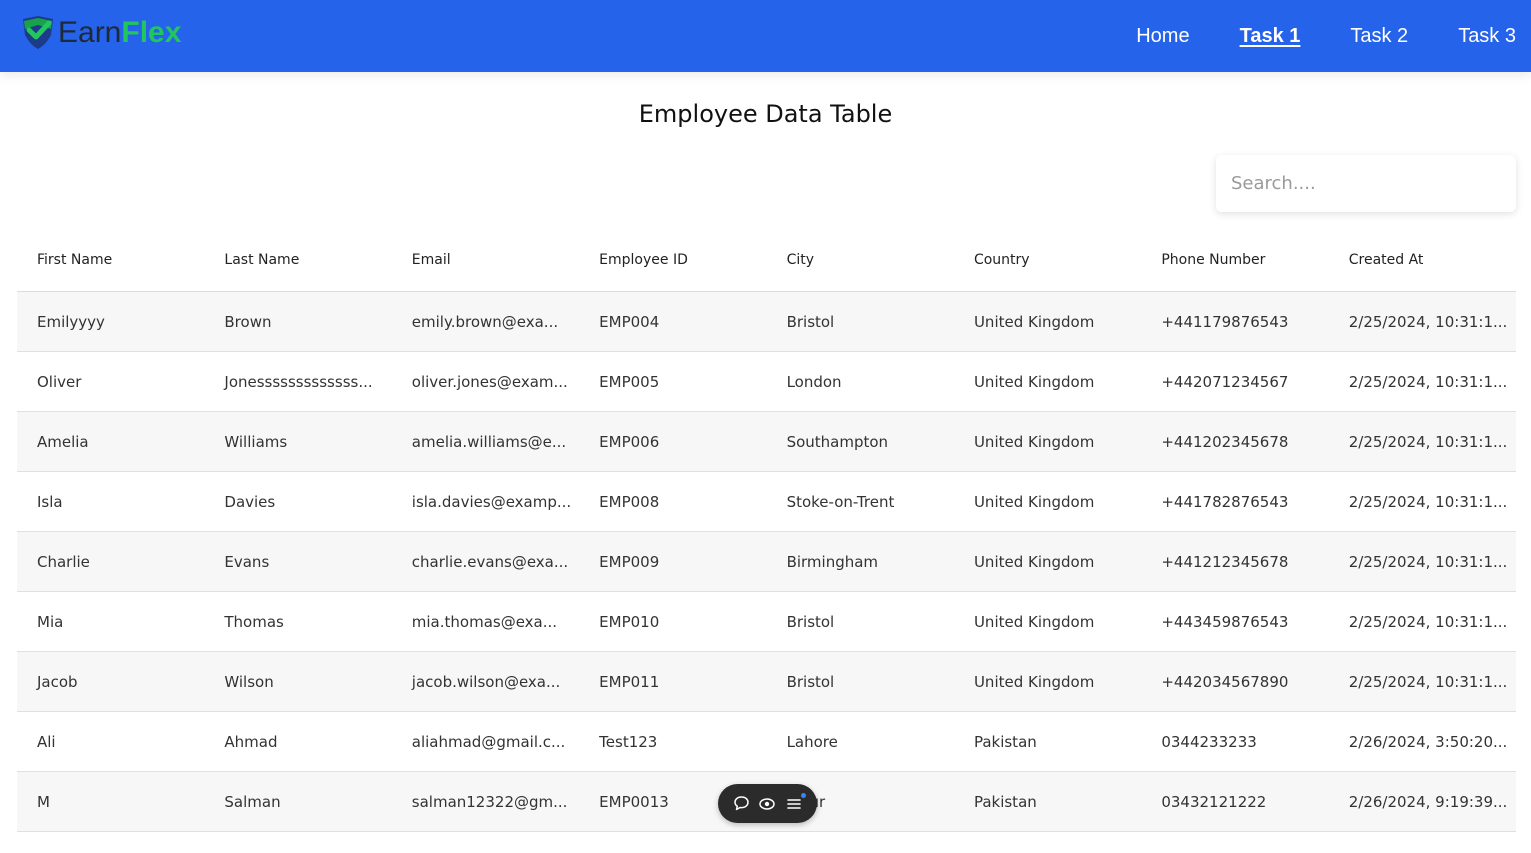 The width and height of the screenshot is (1531, 853). What do you see at coordinates (629, 561) in the screenshot?
I see `cell-employee-id: EMP009` at bounding box center [629, 561].